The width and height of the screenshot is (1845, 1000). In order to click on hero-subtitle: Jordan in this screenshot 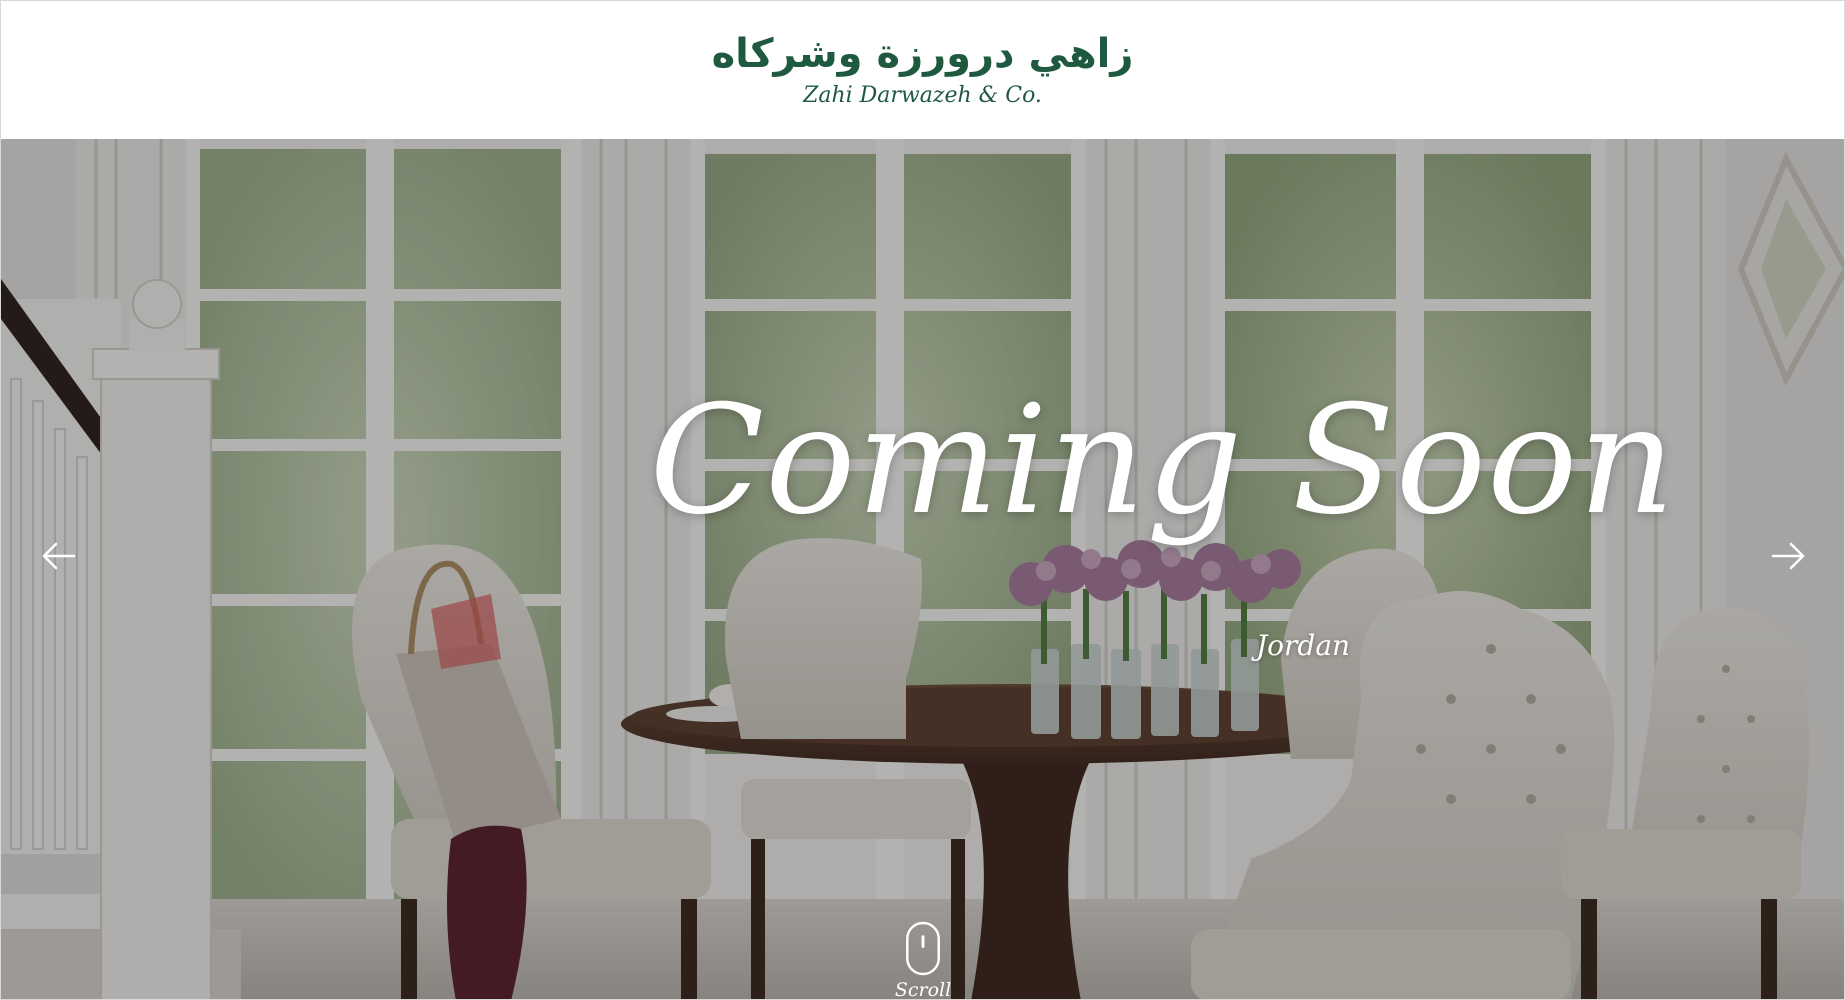, I will do `click(1303, 645)`.